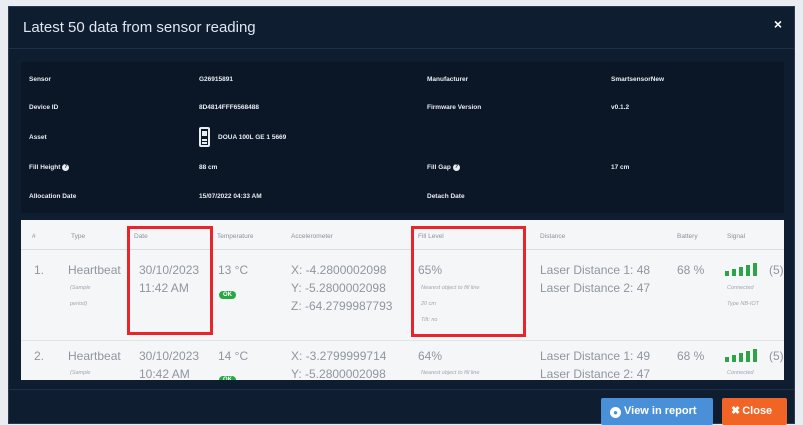 Image resolution: width=803 pixels, height=425 pixels. Describe the element at coordinates (439, 167) in the screenshot. I see `fill-gap-text: Fill Gap` at that location.